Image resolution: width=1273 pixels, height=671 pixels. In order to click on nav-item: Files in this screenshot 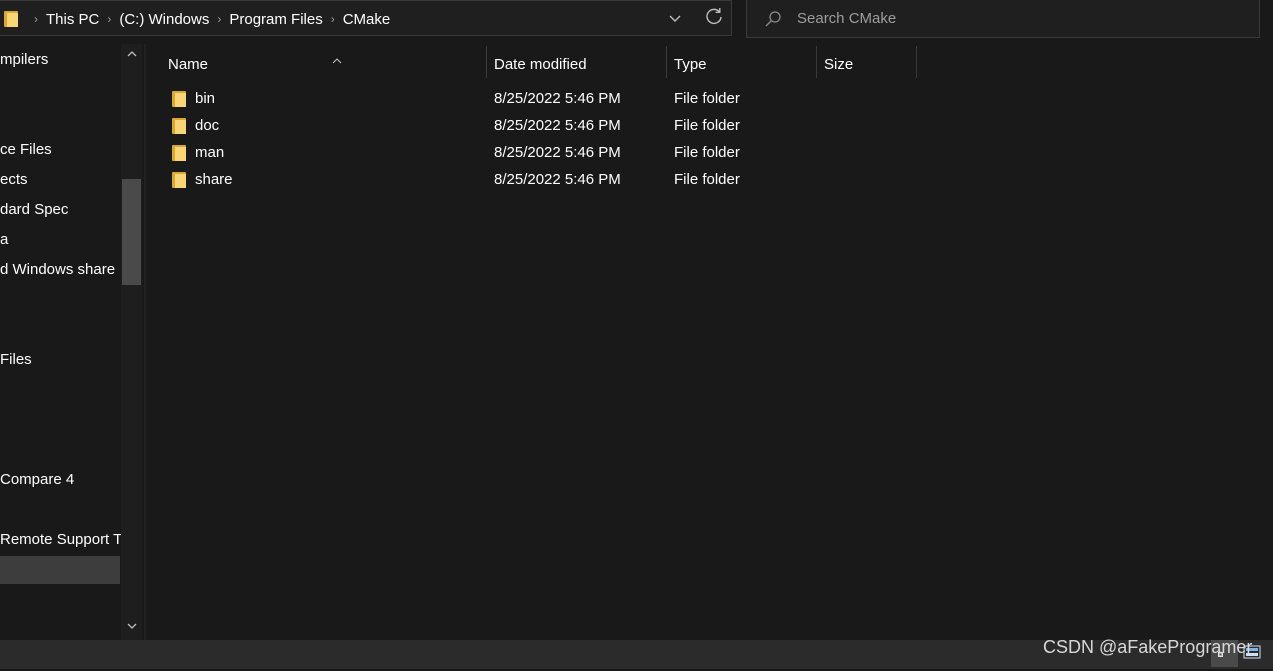, I will do `click(16, 360)`.